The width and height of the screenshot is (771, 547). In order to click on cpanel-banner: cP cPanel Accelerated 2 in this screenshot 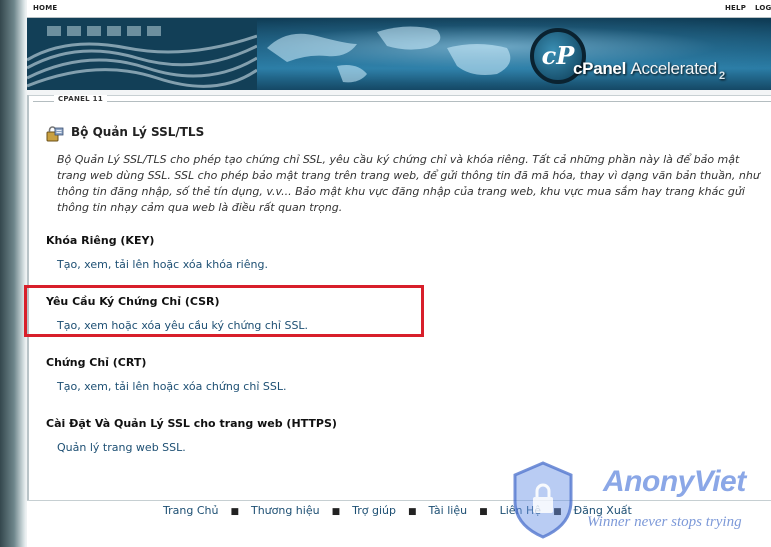, I will do `click(399, 54)`.